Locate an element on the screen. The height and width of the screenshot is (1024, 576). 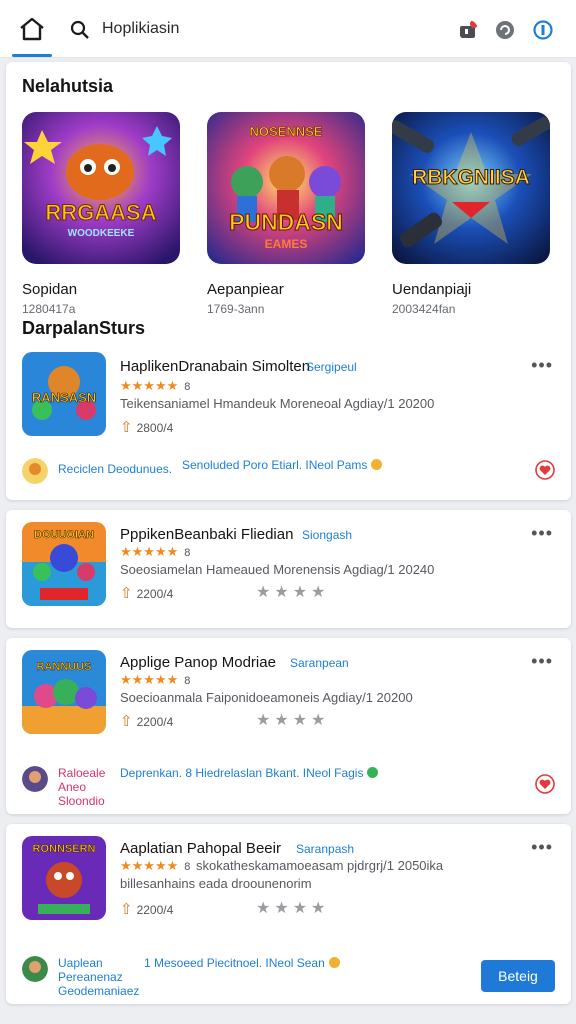
app-icon: DOUUOIAN is located at coordinates (64, 564).